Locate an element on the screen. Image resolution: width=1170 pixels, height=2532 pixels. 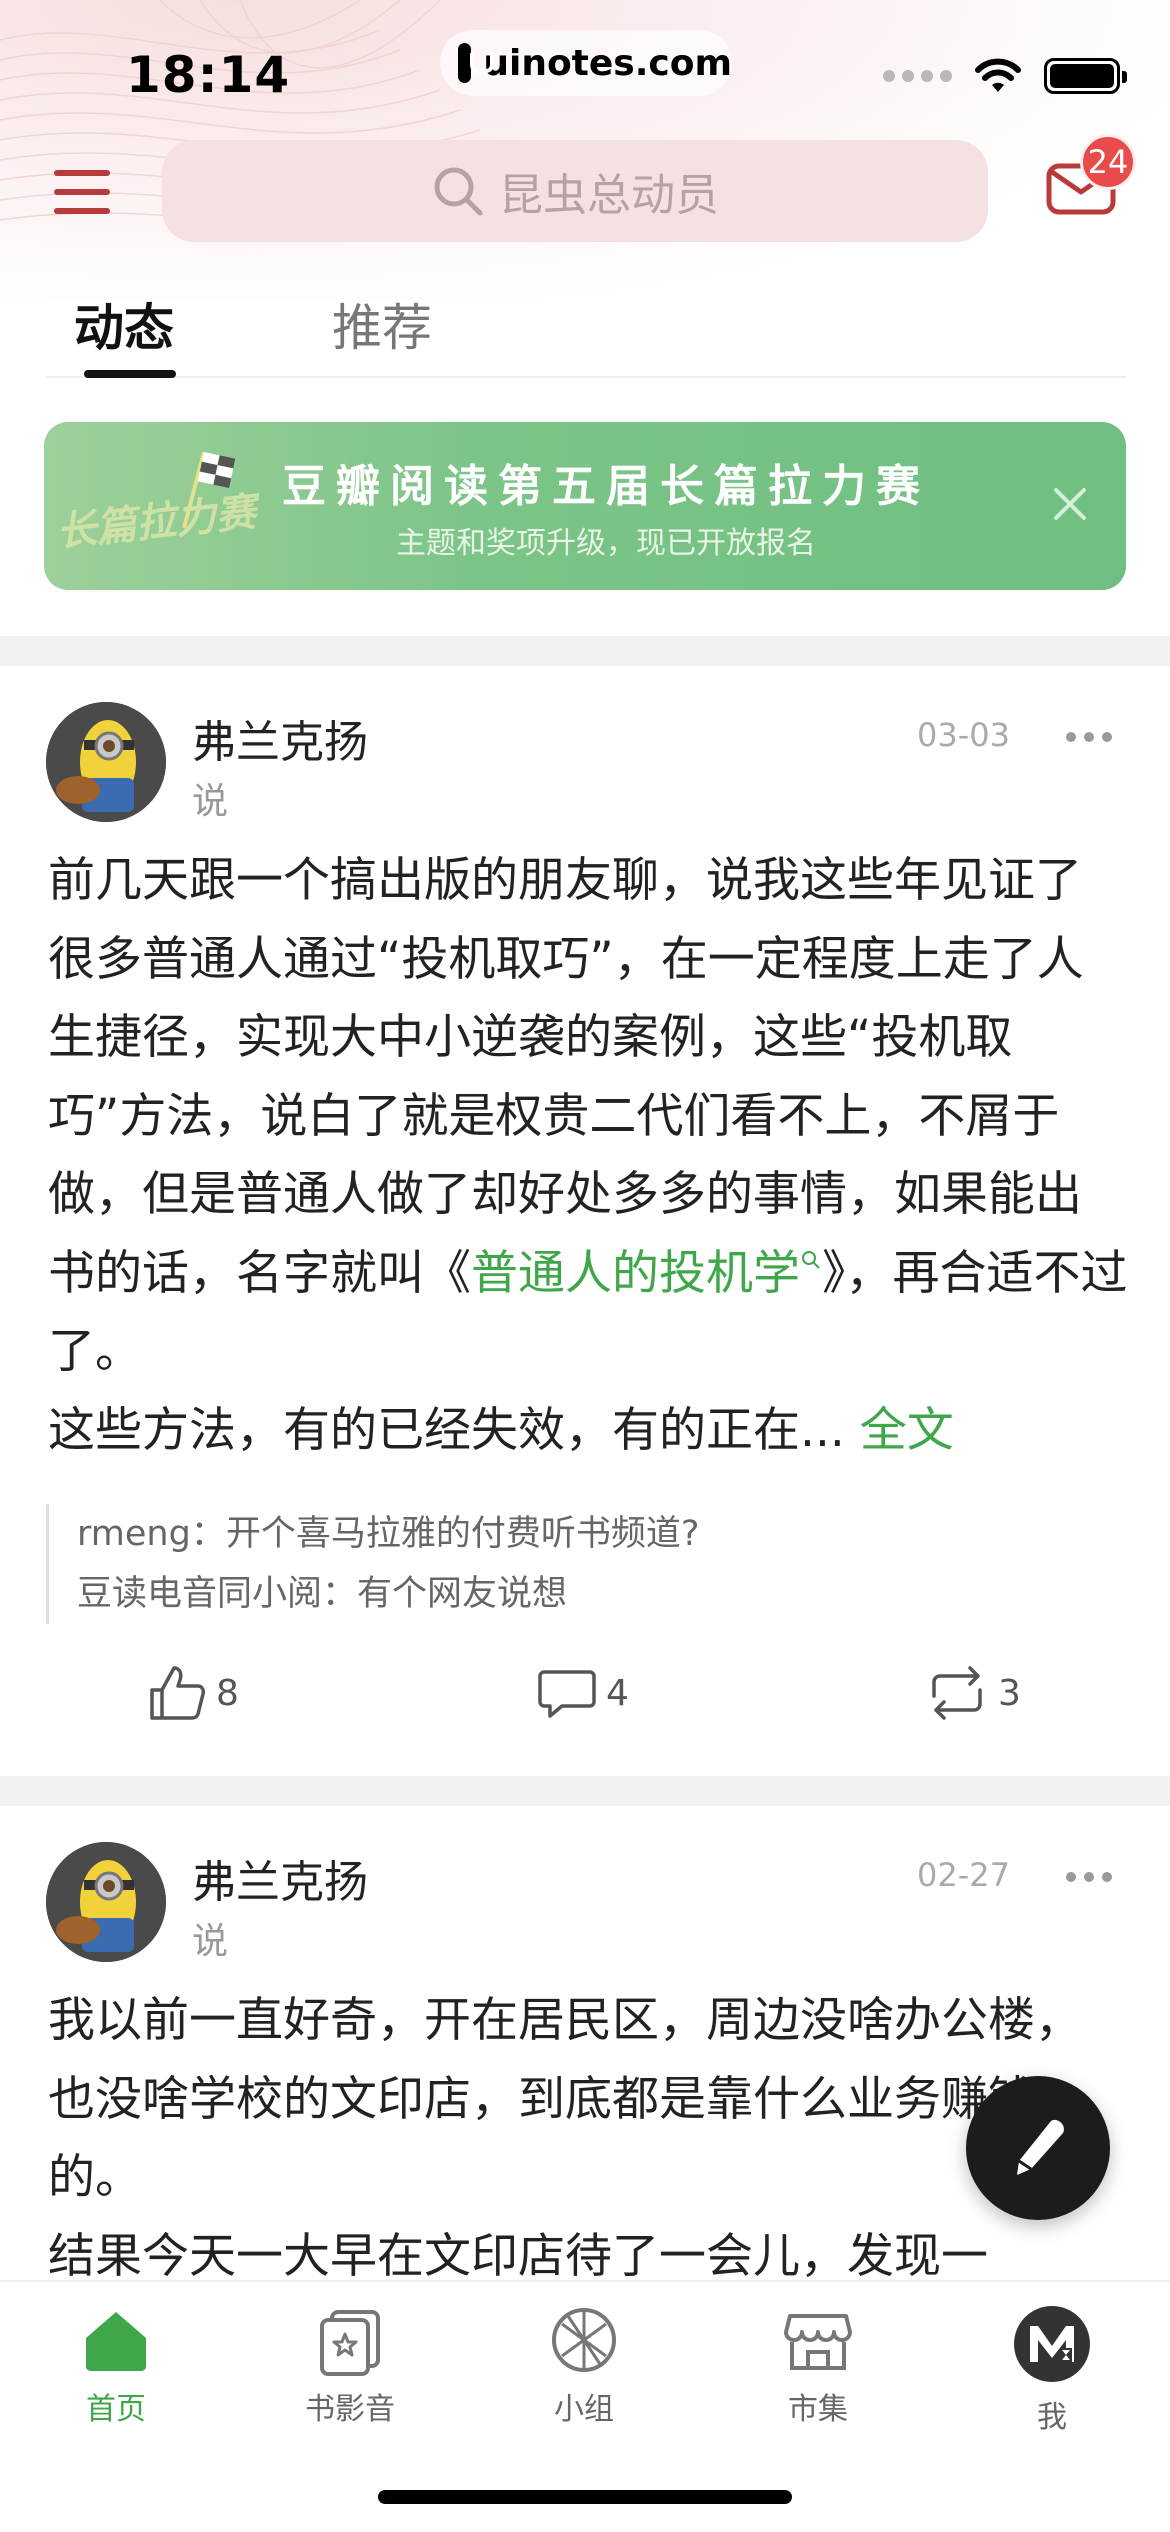
banner-subtitle: 主题和奖项升级，现已开放报名 is located at coordinates (606, 543).